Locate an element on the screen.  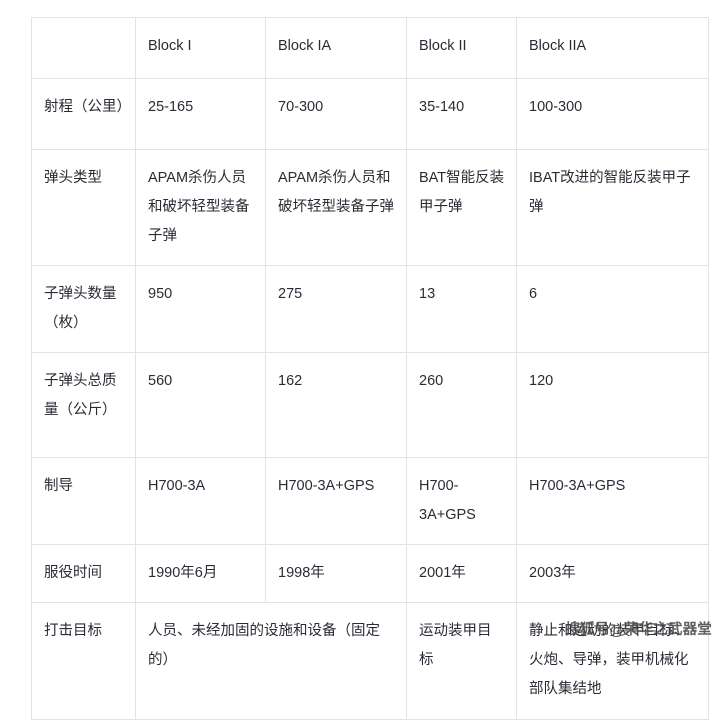
row-label-submunition-count: 子弹头数量（枚） is located at coordinates (83, 309).